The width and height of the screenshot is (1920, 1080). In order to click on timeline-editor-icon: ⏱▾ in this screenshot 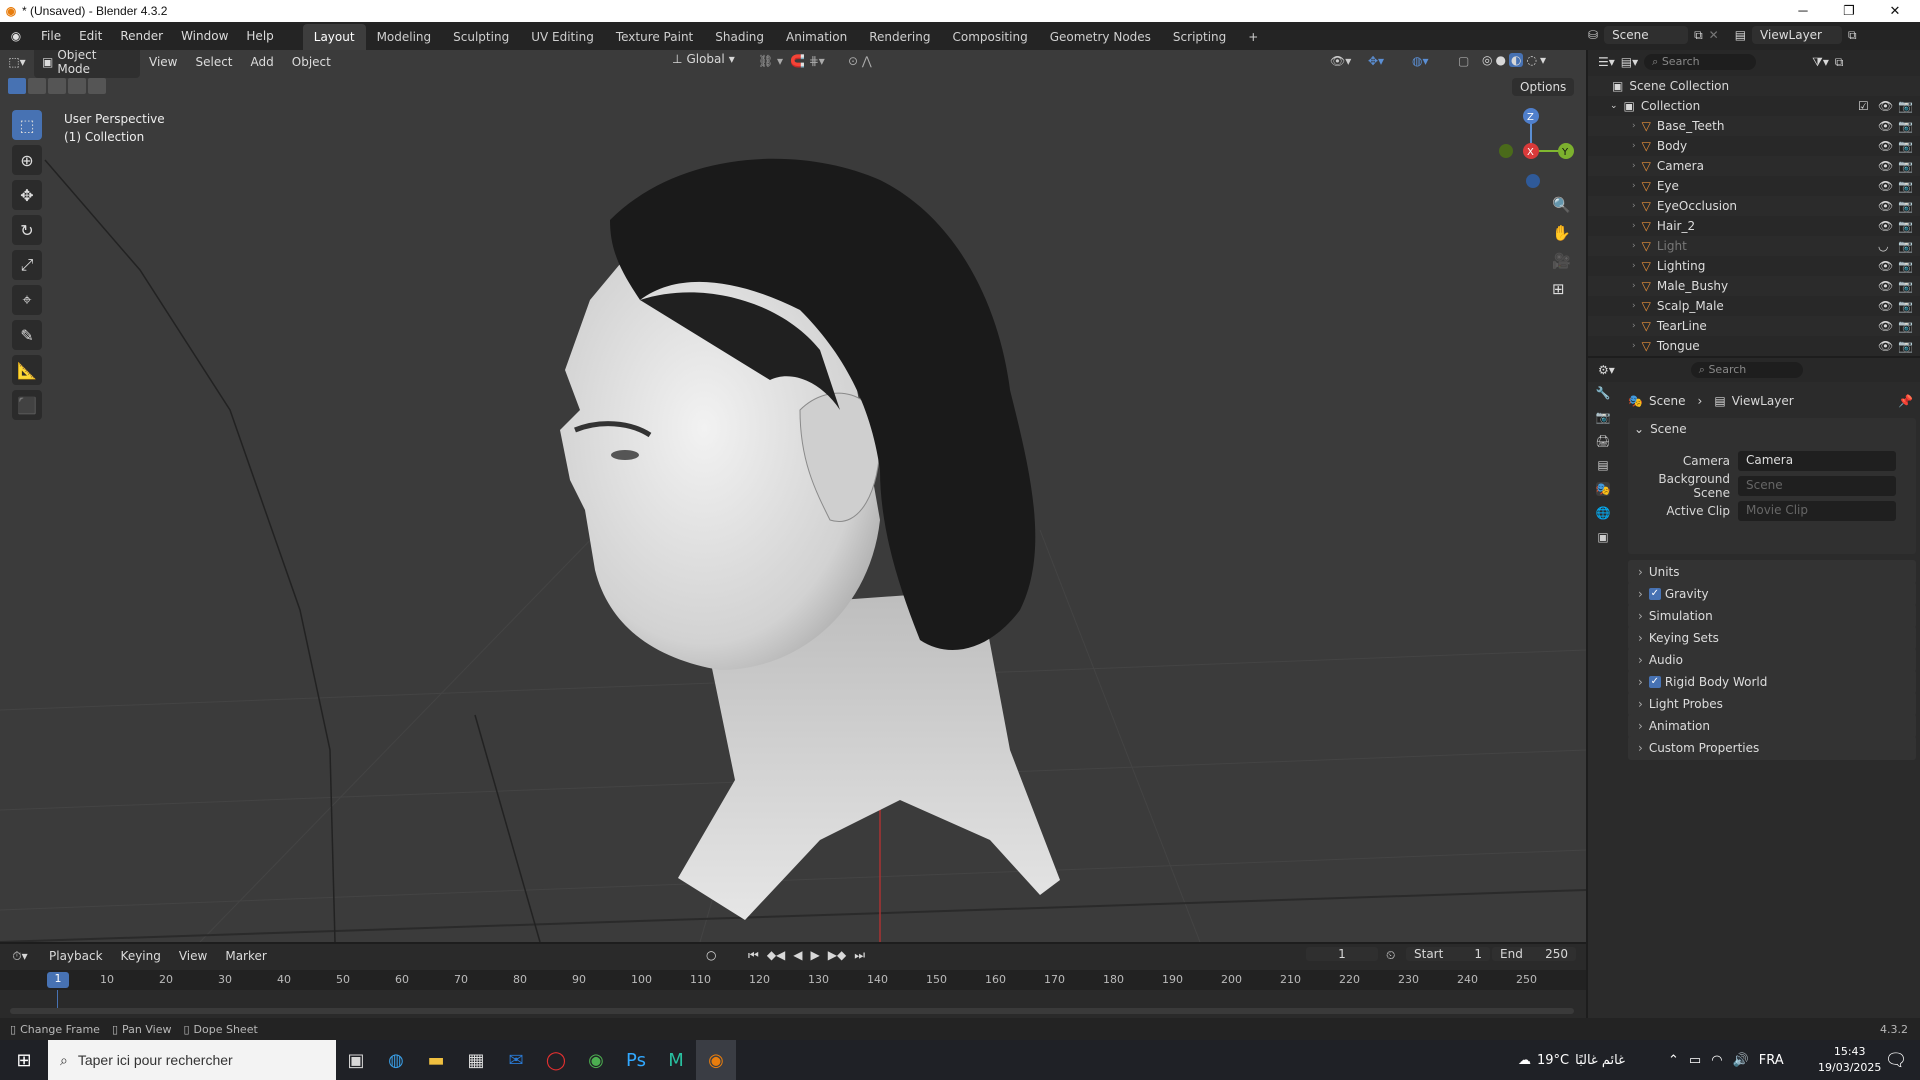, I will do `click(20, 956)`.